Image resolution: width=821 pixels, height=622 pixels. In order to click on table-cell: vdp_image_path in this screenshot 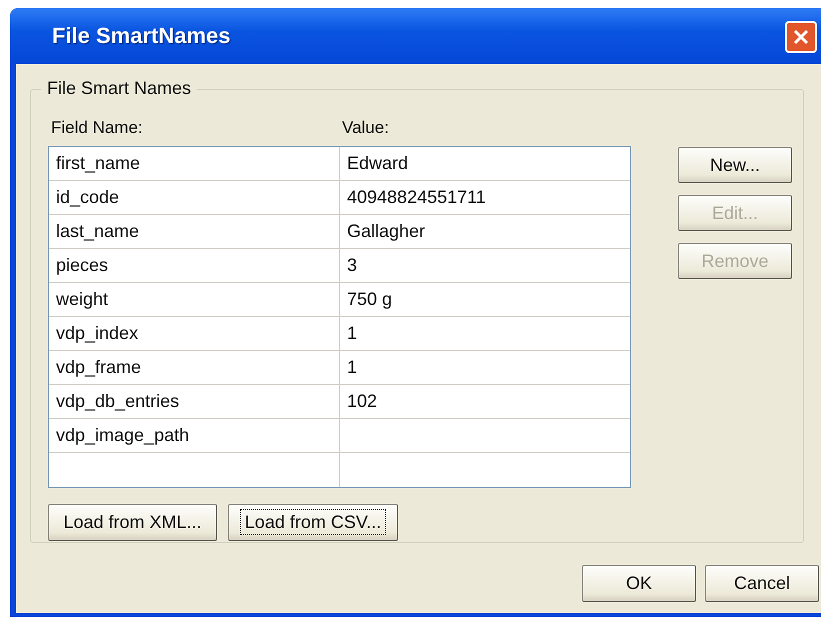, I will do `click(194, 435)`.